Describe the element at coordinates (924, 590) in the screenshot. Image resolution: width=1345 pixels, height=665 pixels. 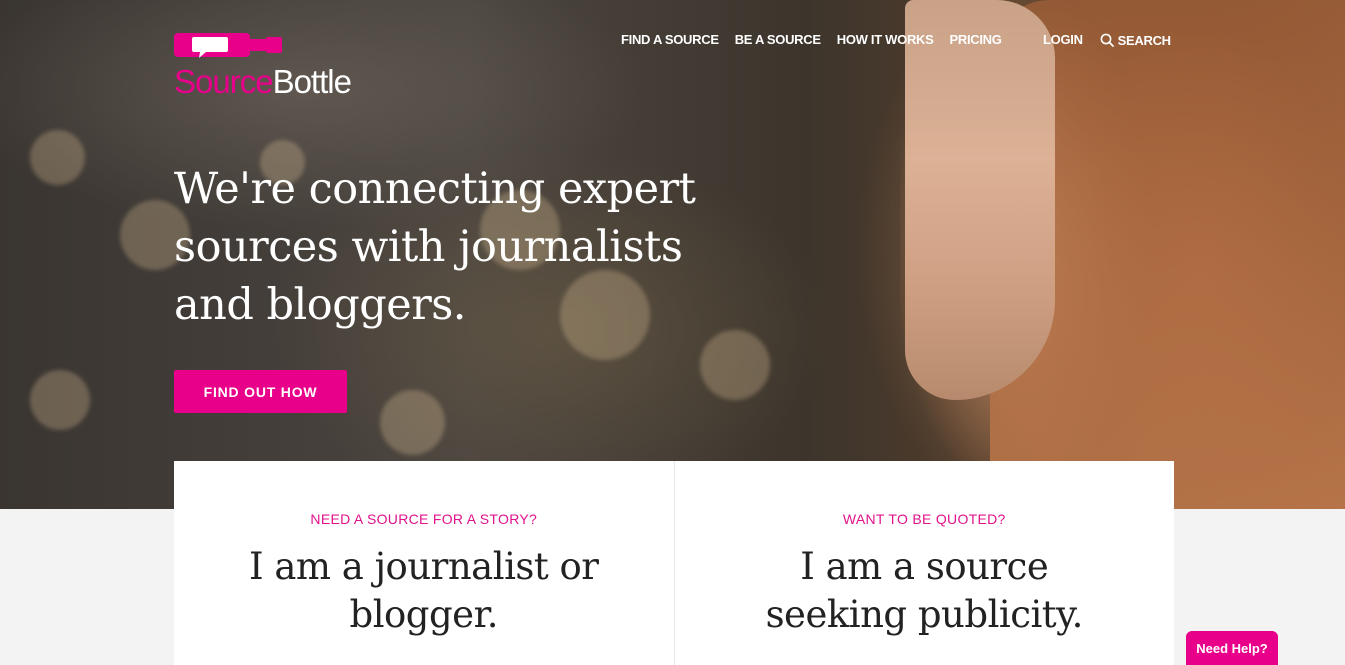
I see `source-card-title: I am a source seeking publicity.` at that location.